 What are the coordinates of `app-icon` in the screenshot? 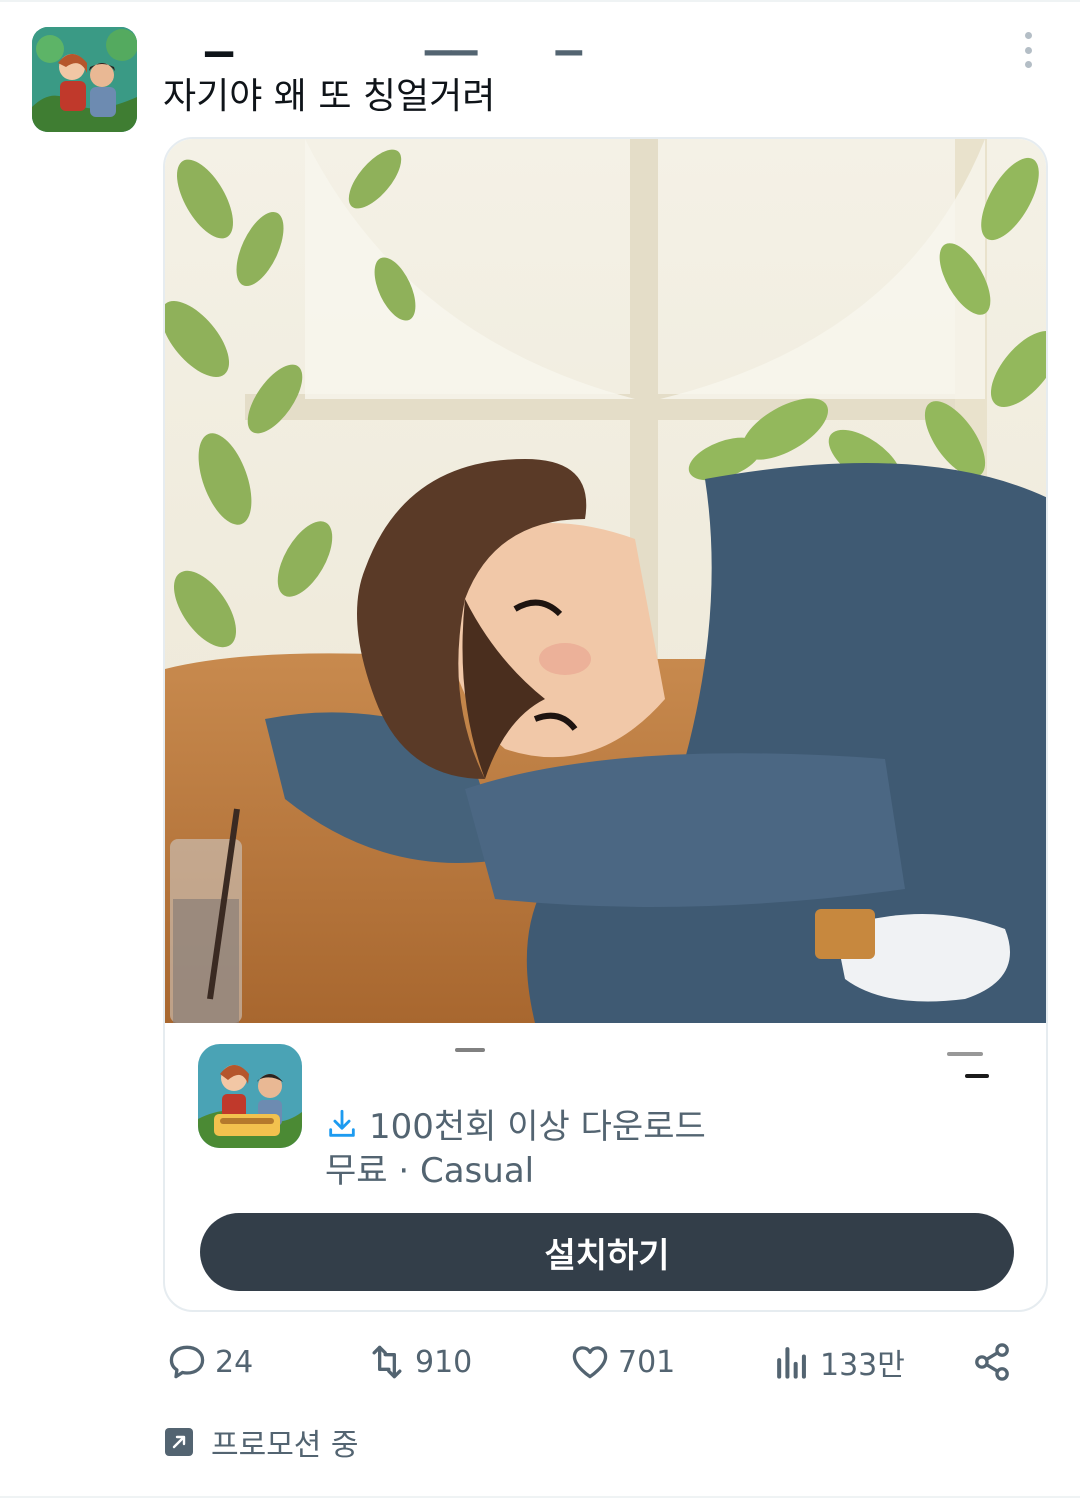 It's located at (250, 1096).